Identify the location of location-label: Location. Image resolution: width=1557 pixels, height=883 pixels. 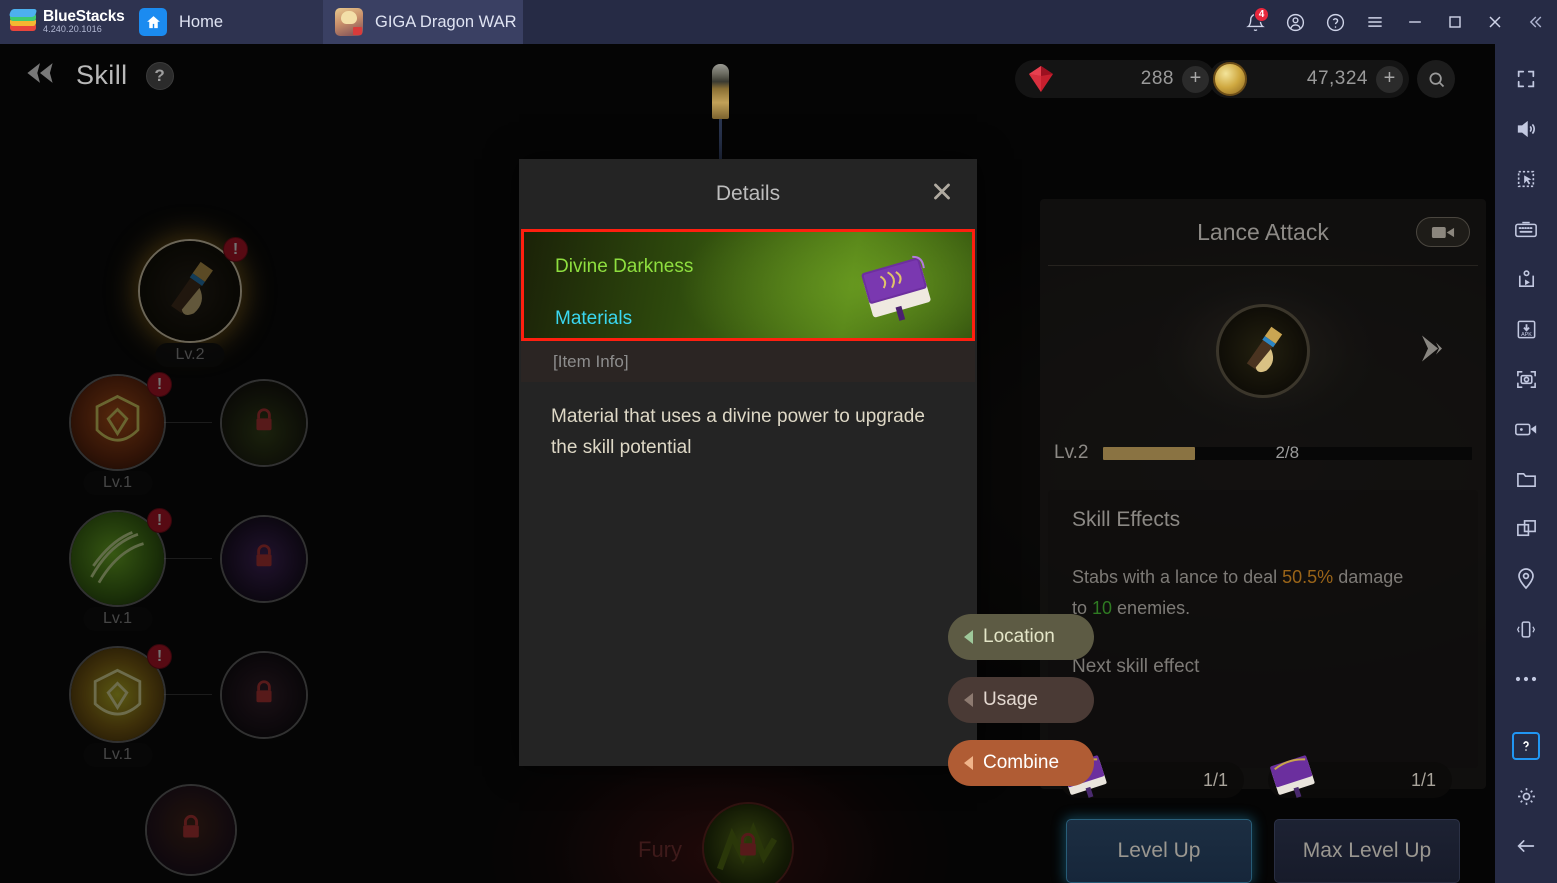
(1019, 636).